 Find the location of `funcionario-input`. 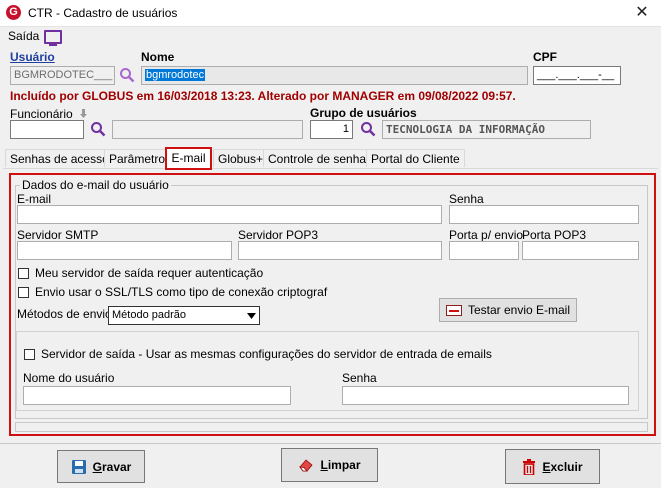

funcionario-input is located at coordinates (47, 129).